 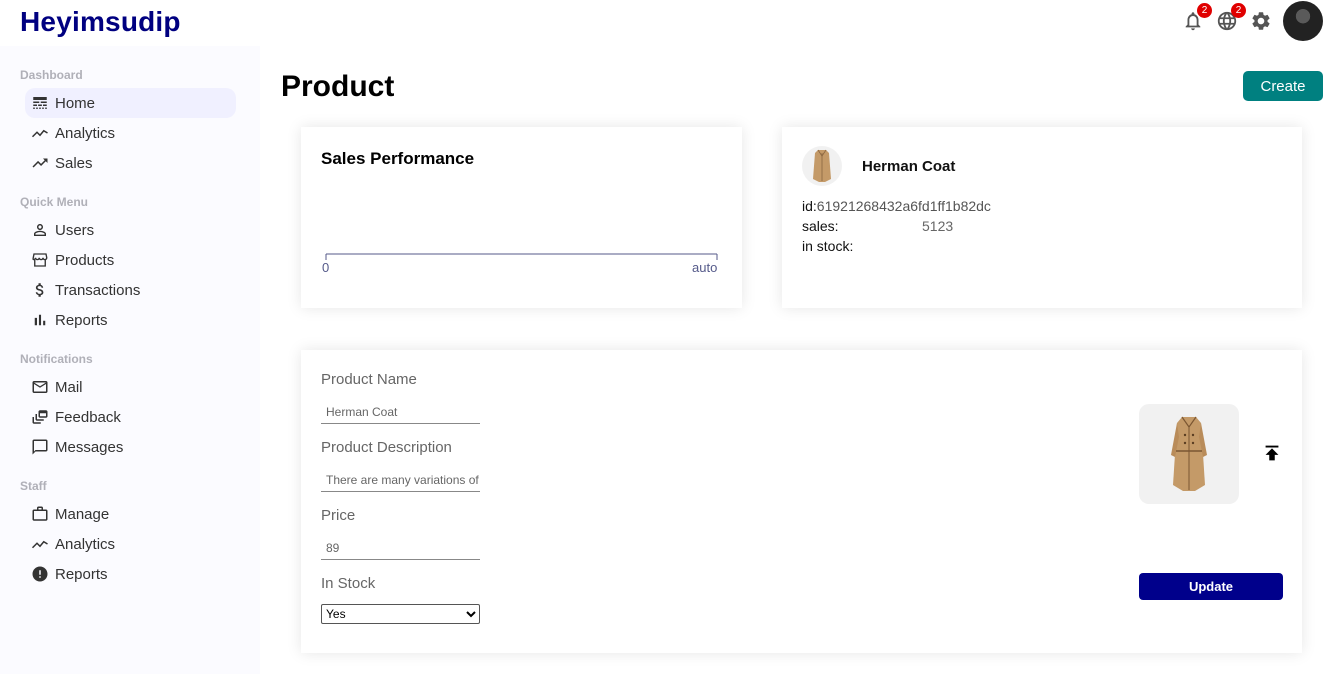 What do you see at coordinates (903, 206) in the screenshot?
I see `product-id-value: 61921268432a6fd1ff1b82dc` at bounding box center [903, 206].